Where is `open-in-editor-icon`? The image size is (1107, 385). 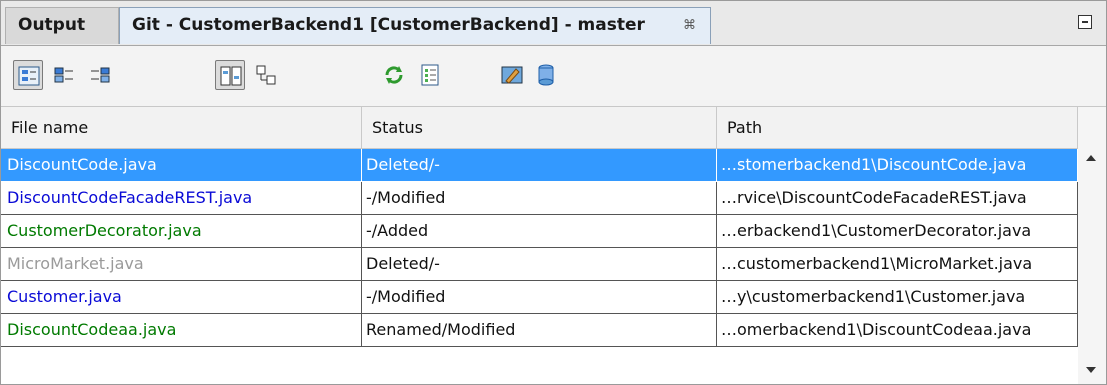
open-in-editor-icon is located at coordinates (266, 75).